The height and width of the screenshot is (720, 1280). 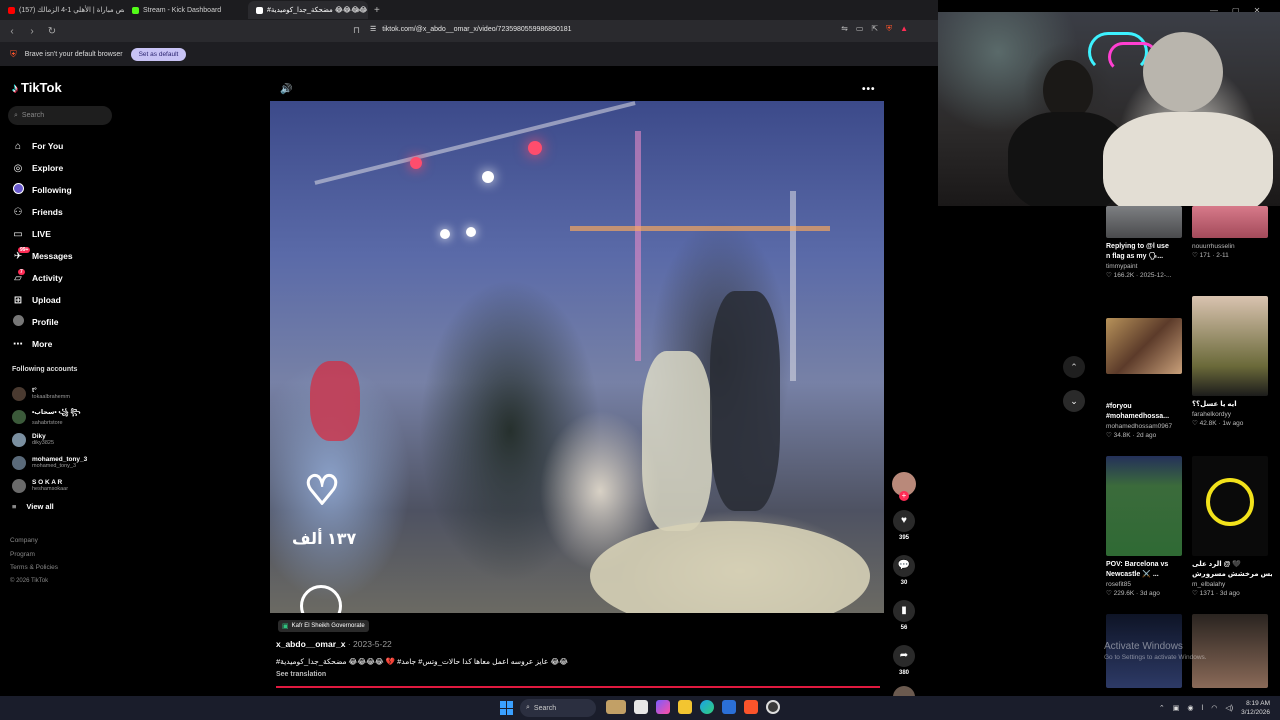 I want to click on heart-icon: ♥, so click(x=904, y=520).